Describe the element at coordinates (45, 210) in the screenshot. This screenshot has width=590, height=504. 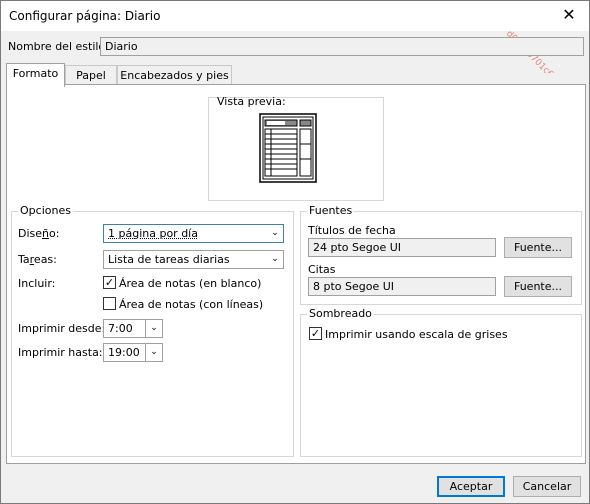
I see `options-title: Opciones` at that location.